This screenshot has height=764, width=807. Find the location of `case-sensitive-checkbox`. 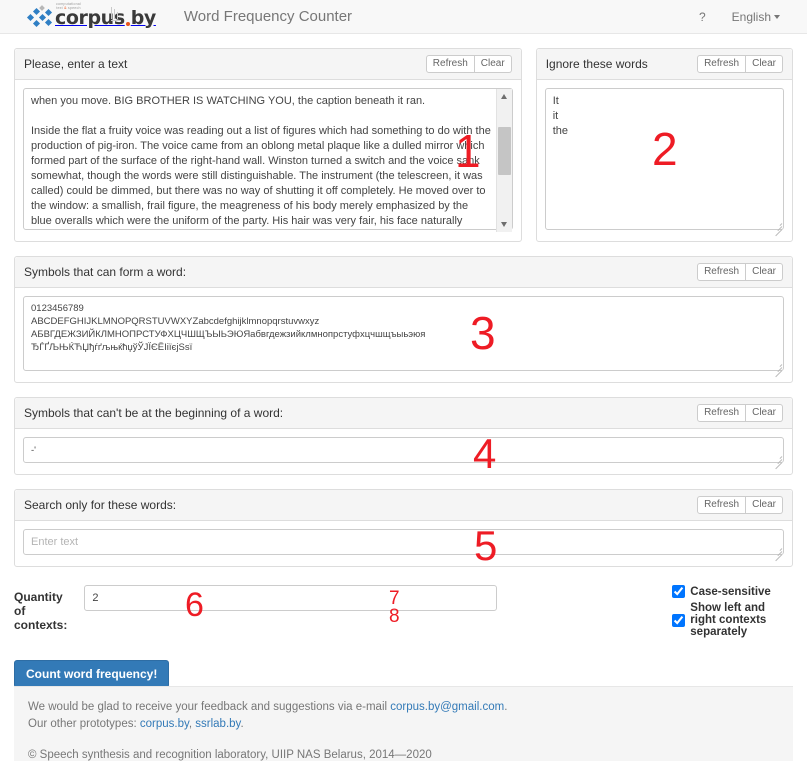

case-sensitive-checkbox is located at coordinates (679, 591).